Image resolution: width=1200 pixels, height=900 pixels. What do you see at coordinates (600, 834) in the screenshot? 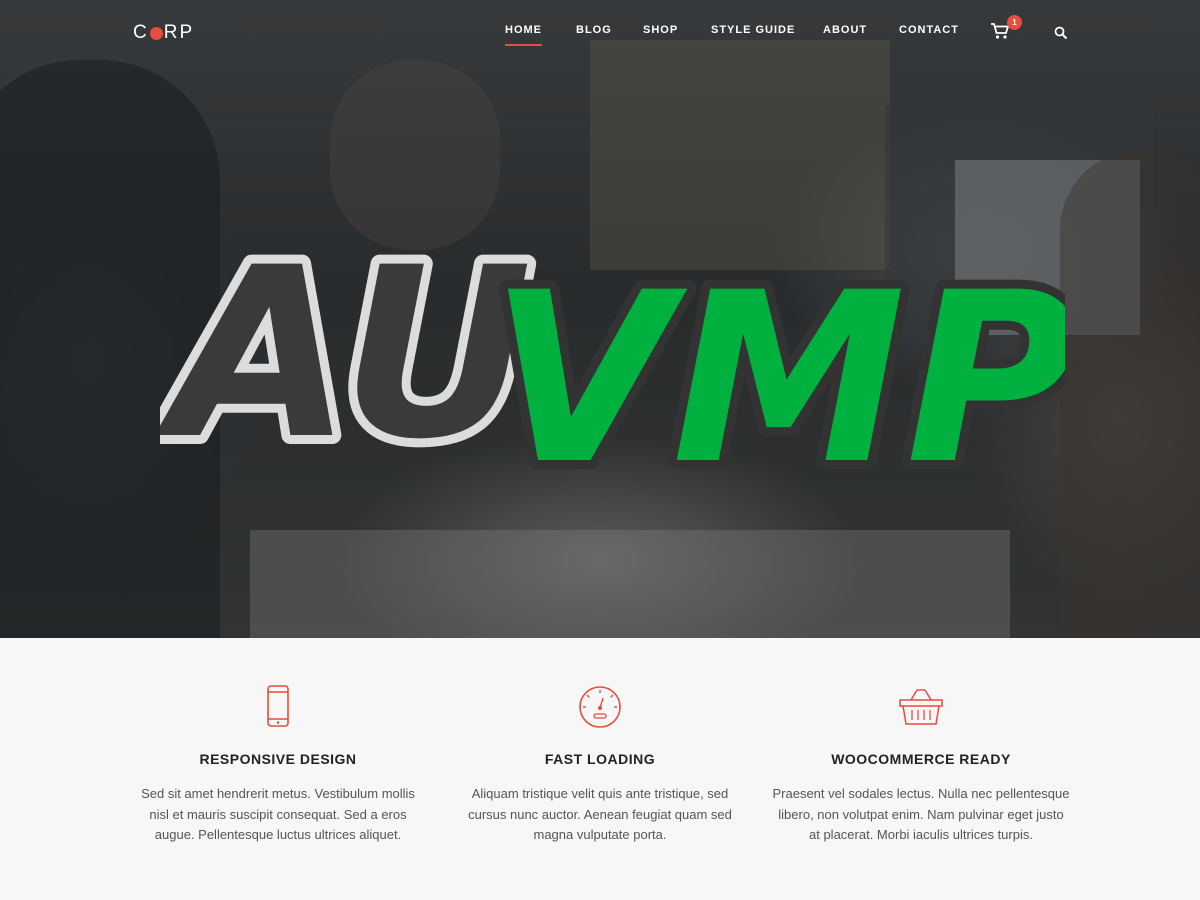
I see `feature-line: magna vulputate porta.` at bounding box center [600, 834].